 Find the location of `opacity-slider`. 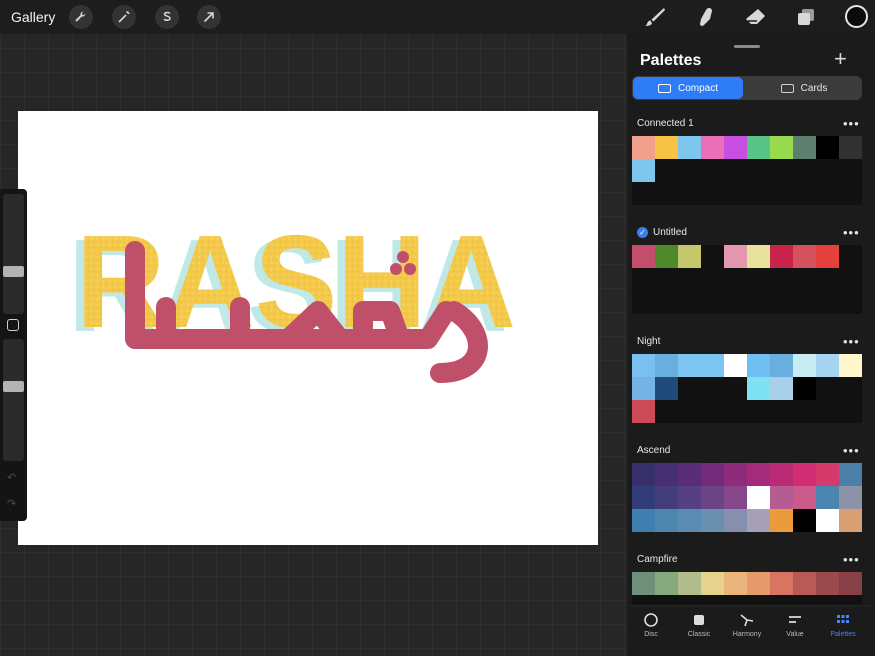

opacity-slider is located at coordinates (13, 387).